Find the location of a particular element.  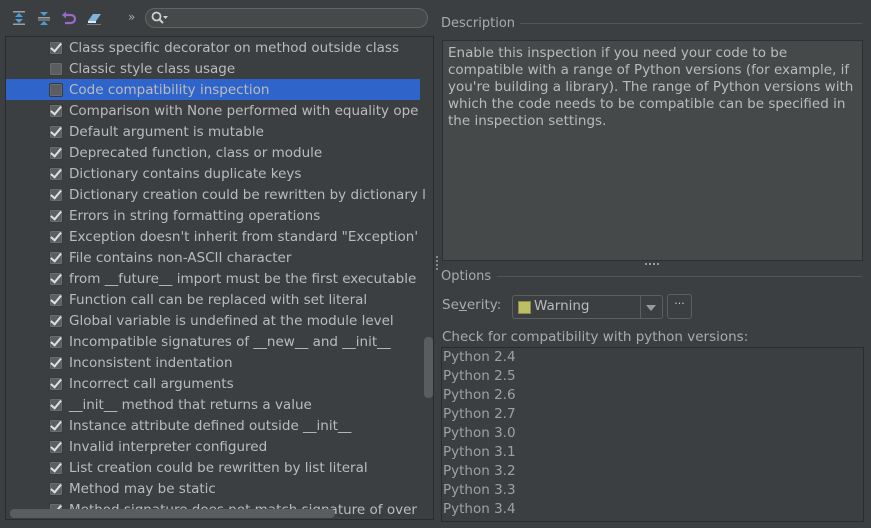

python-version-item: Python 2.6 is located at coordinates (652, 395).